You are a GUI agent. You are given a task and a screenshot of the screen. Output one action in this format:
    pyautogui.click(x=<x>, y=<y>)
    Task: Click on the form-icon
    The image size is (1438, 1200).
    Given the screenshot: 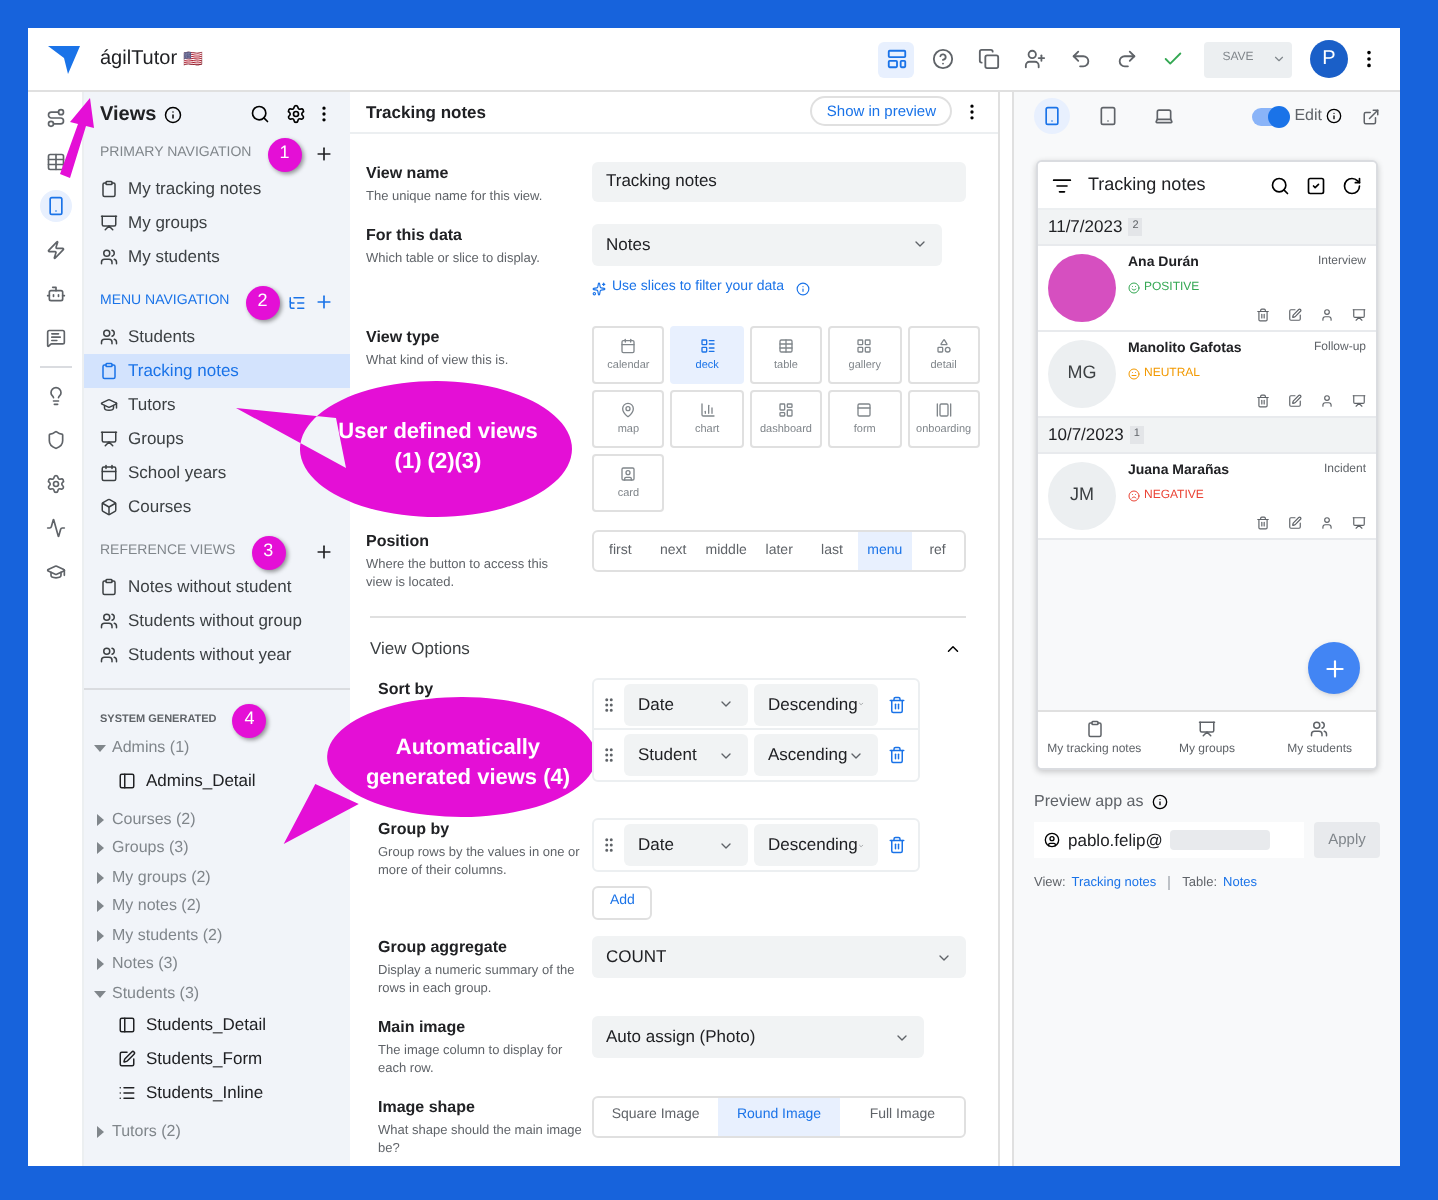 What is the action you would take?
    pyautogui.click(x=864, y=409)
    